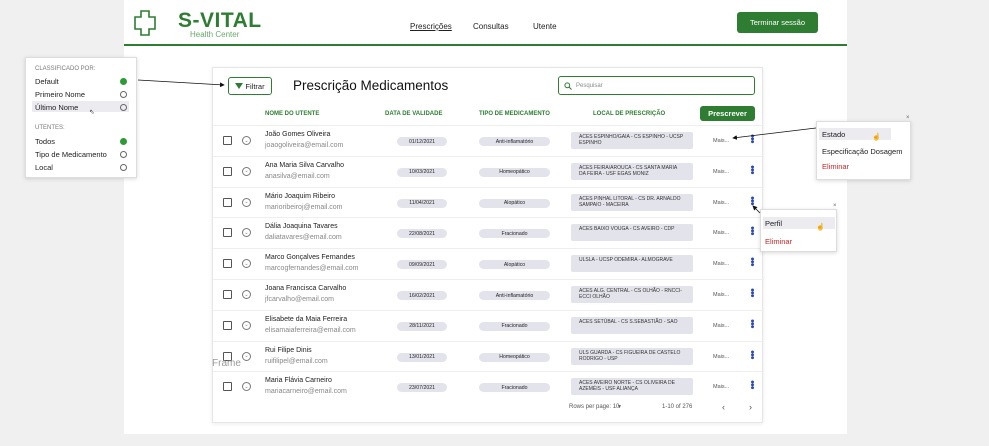  I want to click on arrow-to-row1-menu, so click(774, 133).